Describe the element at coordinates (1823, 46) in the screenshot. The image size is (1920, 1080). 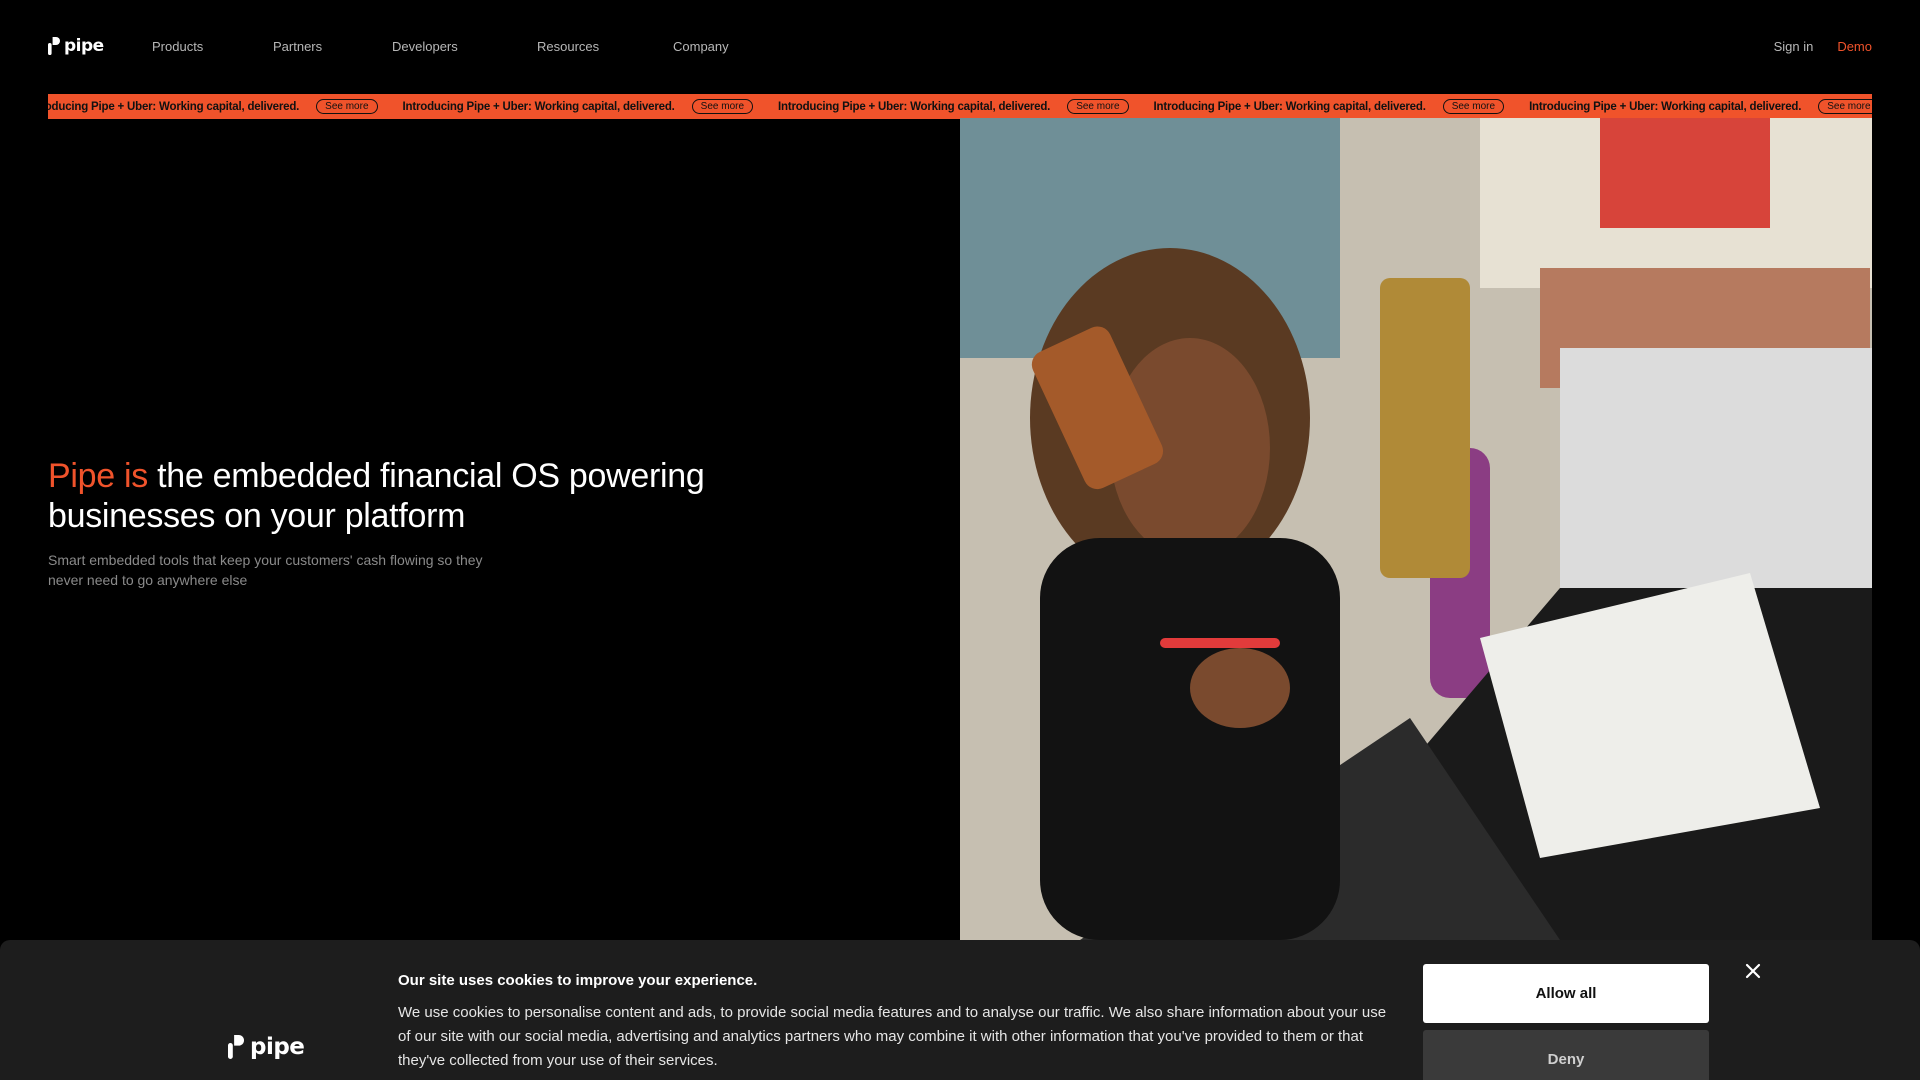
I see `nav-actions: Sign in Demo` at that location.